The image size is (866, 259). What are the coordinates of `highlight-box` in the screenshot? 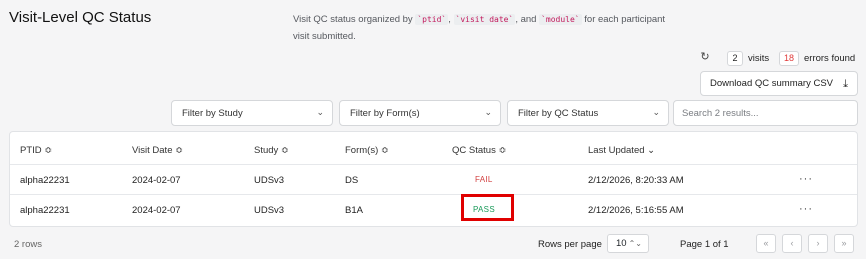 It's located at (487, 207).